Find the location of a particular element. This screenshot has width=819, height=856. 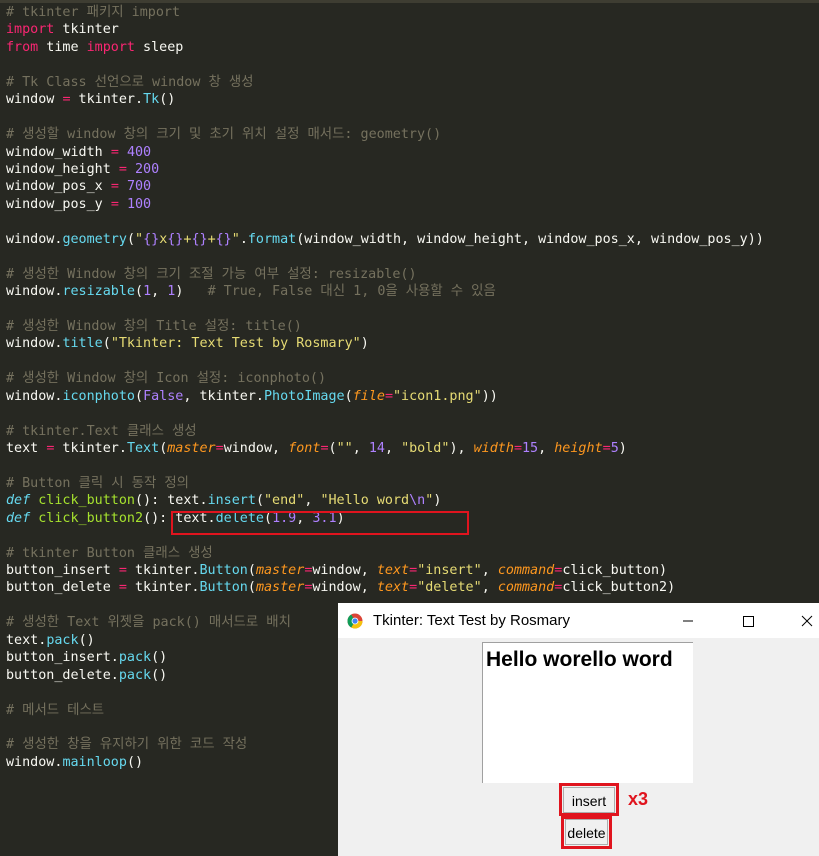

minimize-icon is located at coordinates (688, 621).